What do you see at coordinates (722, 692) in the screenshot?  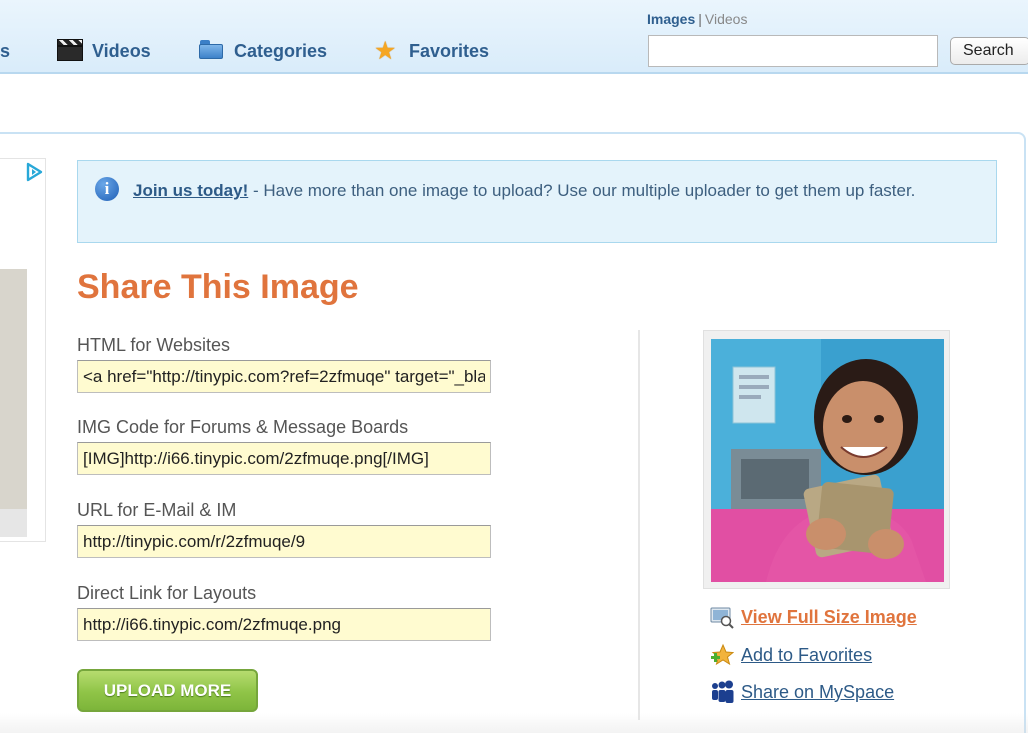 I see `myspace-icon` at bounding box center [722, 692].